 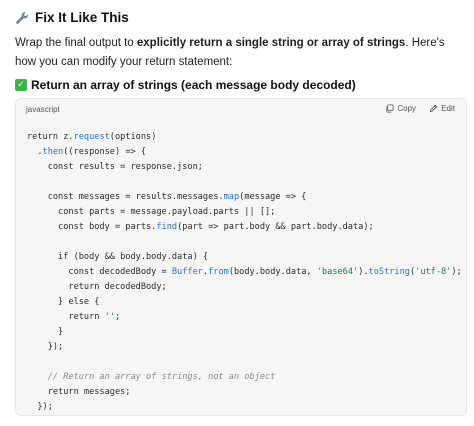 What do you see at coordinates (244, 287) in the screenshot?
I see `code-line: return decodedBody;` at bounding box center [244, 287].